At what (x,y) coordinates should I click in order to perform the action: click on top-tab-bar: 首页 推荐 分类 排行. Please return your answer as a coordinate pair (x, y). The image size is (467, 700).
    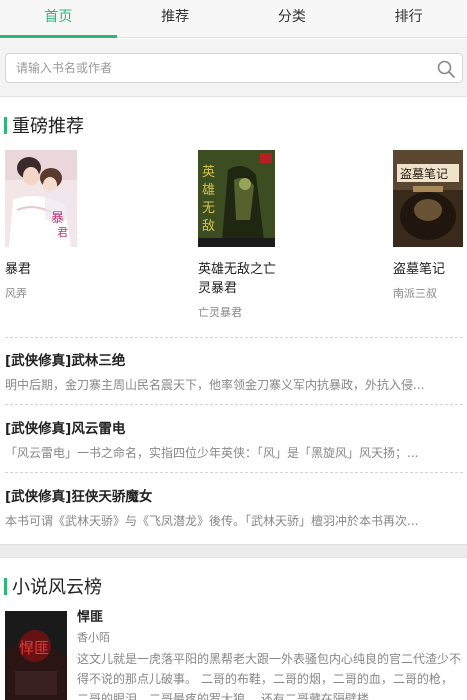
    Looking at the image, I should click on (233, 19).